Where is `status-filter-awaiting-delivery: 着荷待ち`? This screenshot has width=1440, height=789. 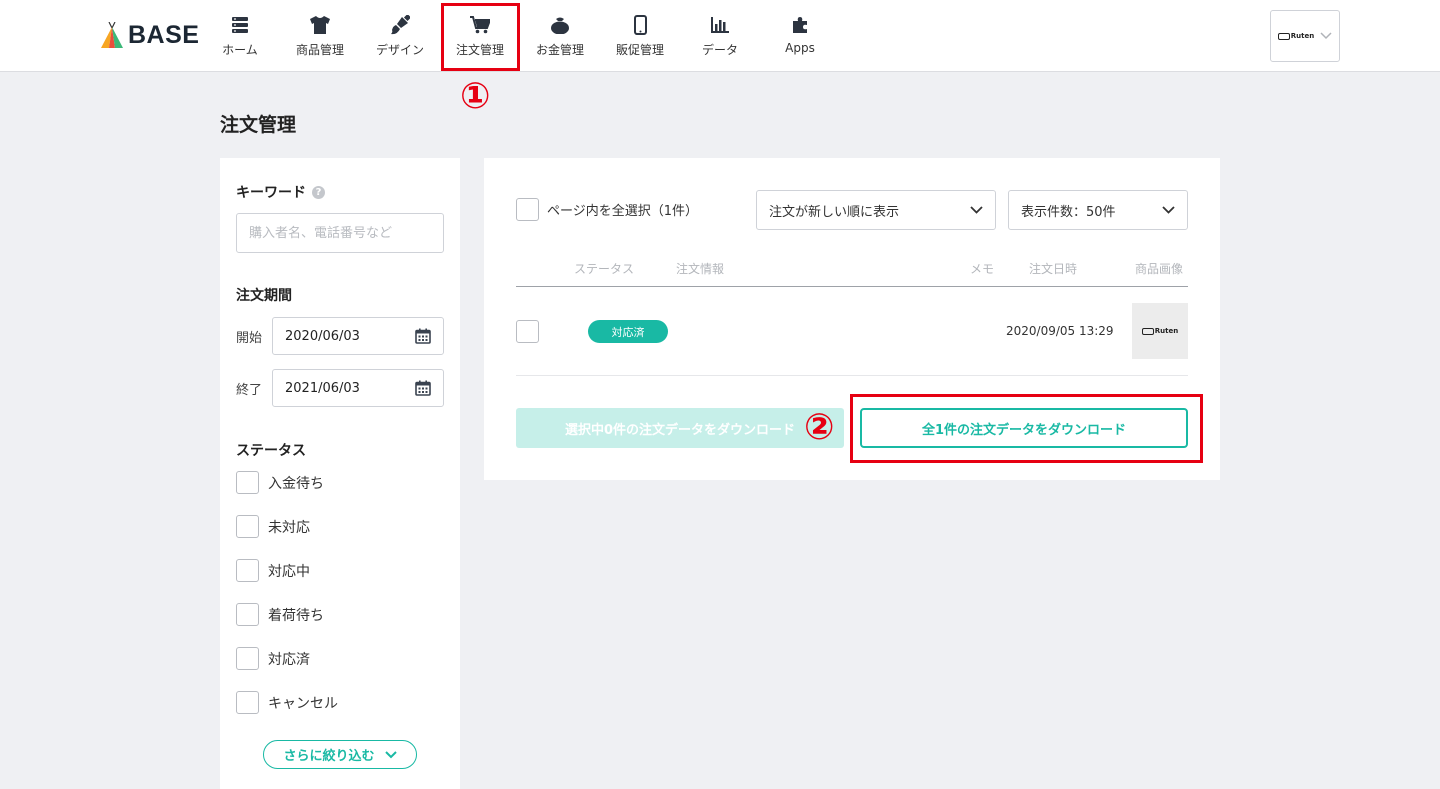
status-filter-awaiting-delivery: 着荷待ち is located at coordinates (280, 614).